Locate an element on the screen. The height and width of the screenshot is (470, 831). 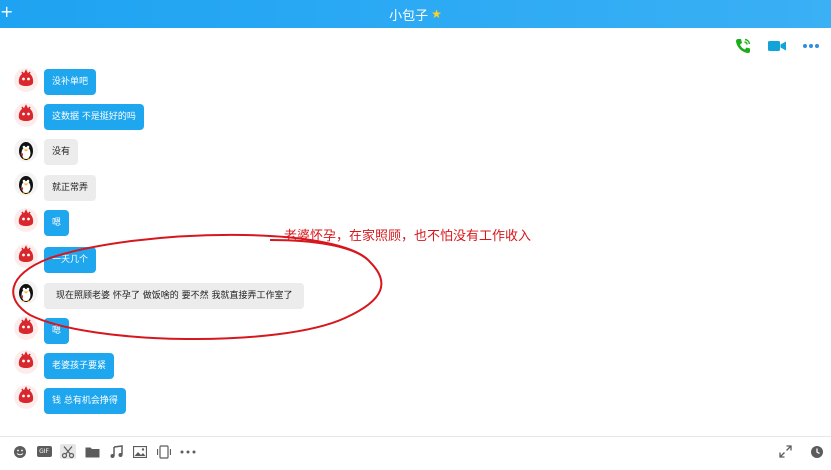
message-bubble: 没有 is located at coordinates (61, 152).